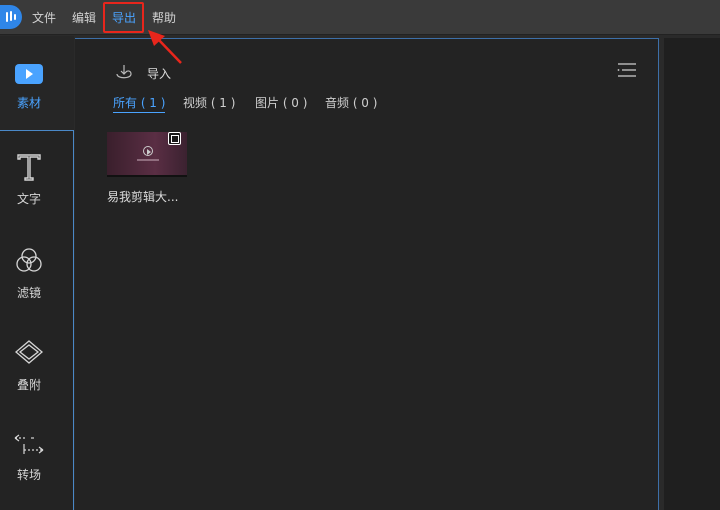 This screenshot has height=510, width=720. I want to click on menu-edit: 编辑, so click(84, 18).